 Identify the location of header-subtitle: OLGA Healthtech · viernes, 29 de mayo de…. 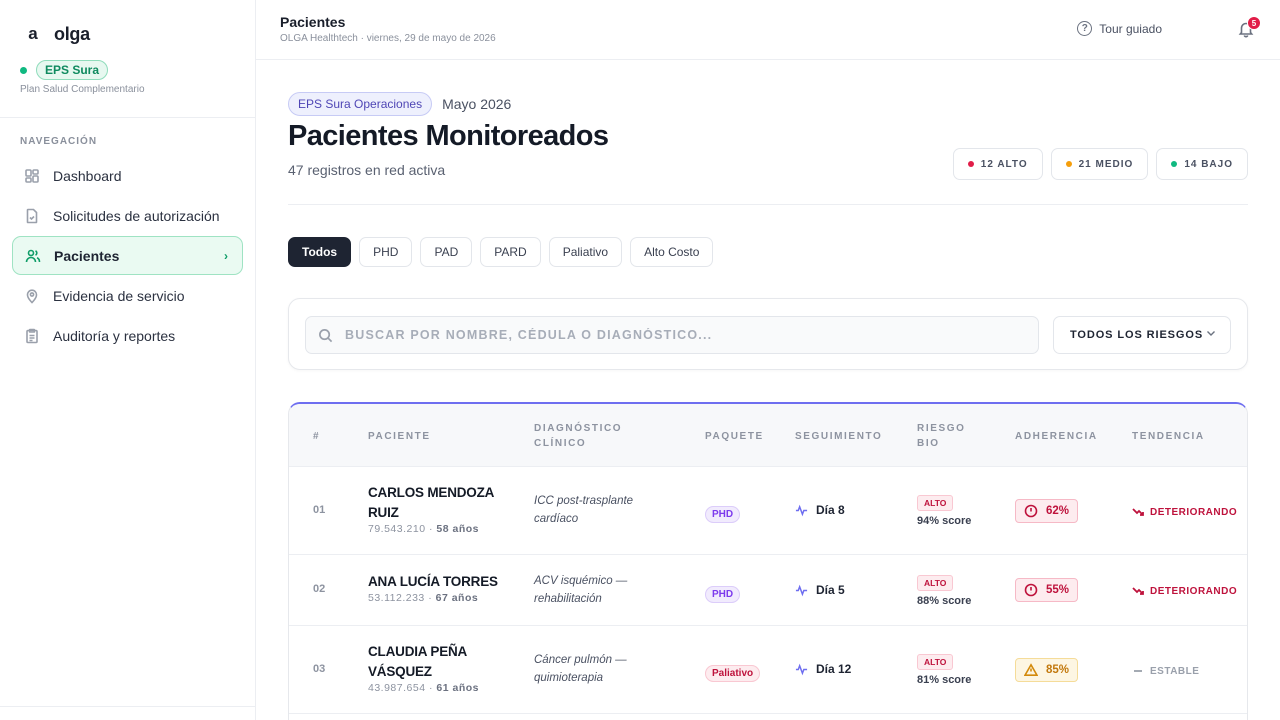
(388, 38).